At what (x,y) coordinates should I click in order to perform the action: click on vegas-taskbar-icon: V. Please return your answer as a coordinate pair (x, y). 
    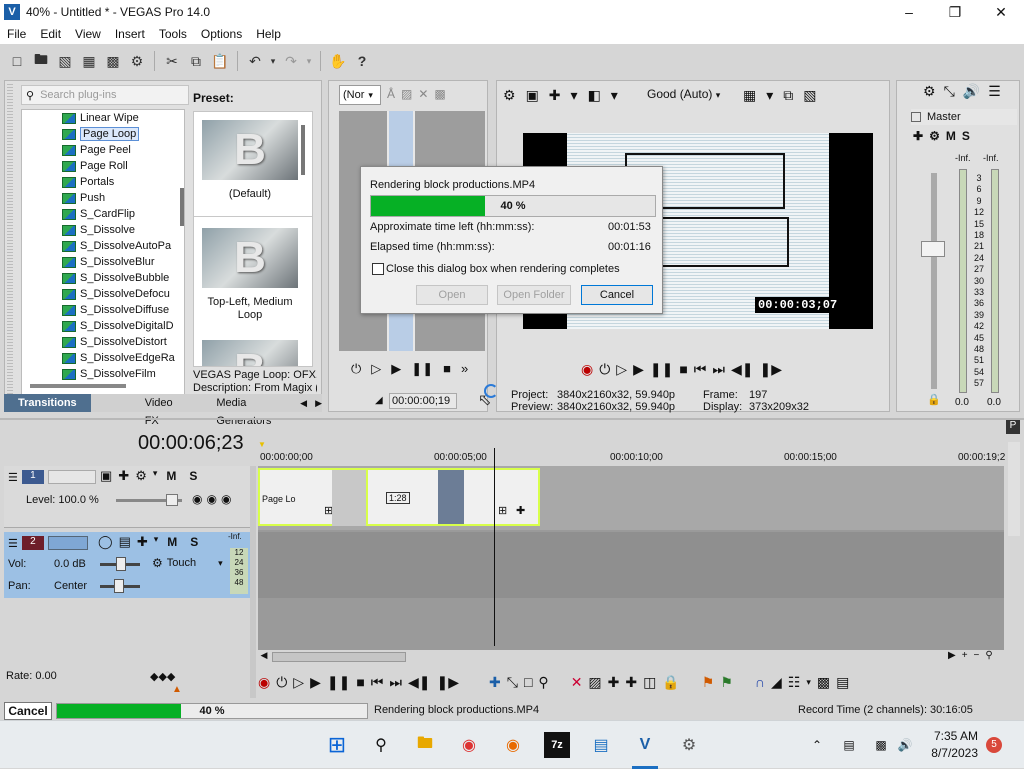
    Looking at the image, I should click on (645, 745).